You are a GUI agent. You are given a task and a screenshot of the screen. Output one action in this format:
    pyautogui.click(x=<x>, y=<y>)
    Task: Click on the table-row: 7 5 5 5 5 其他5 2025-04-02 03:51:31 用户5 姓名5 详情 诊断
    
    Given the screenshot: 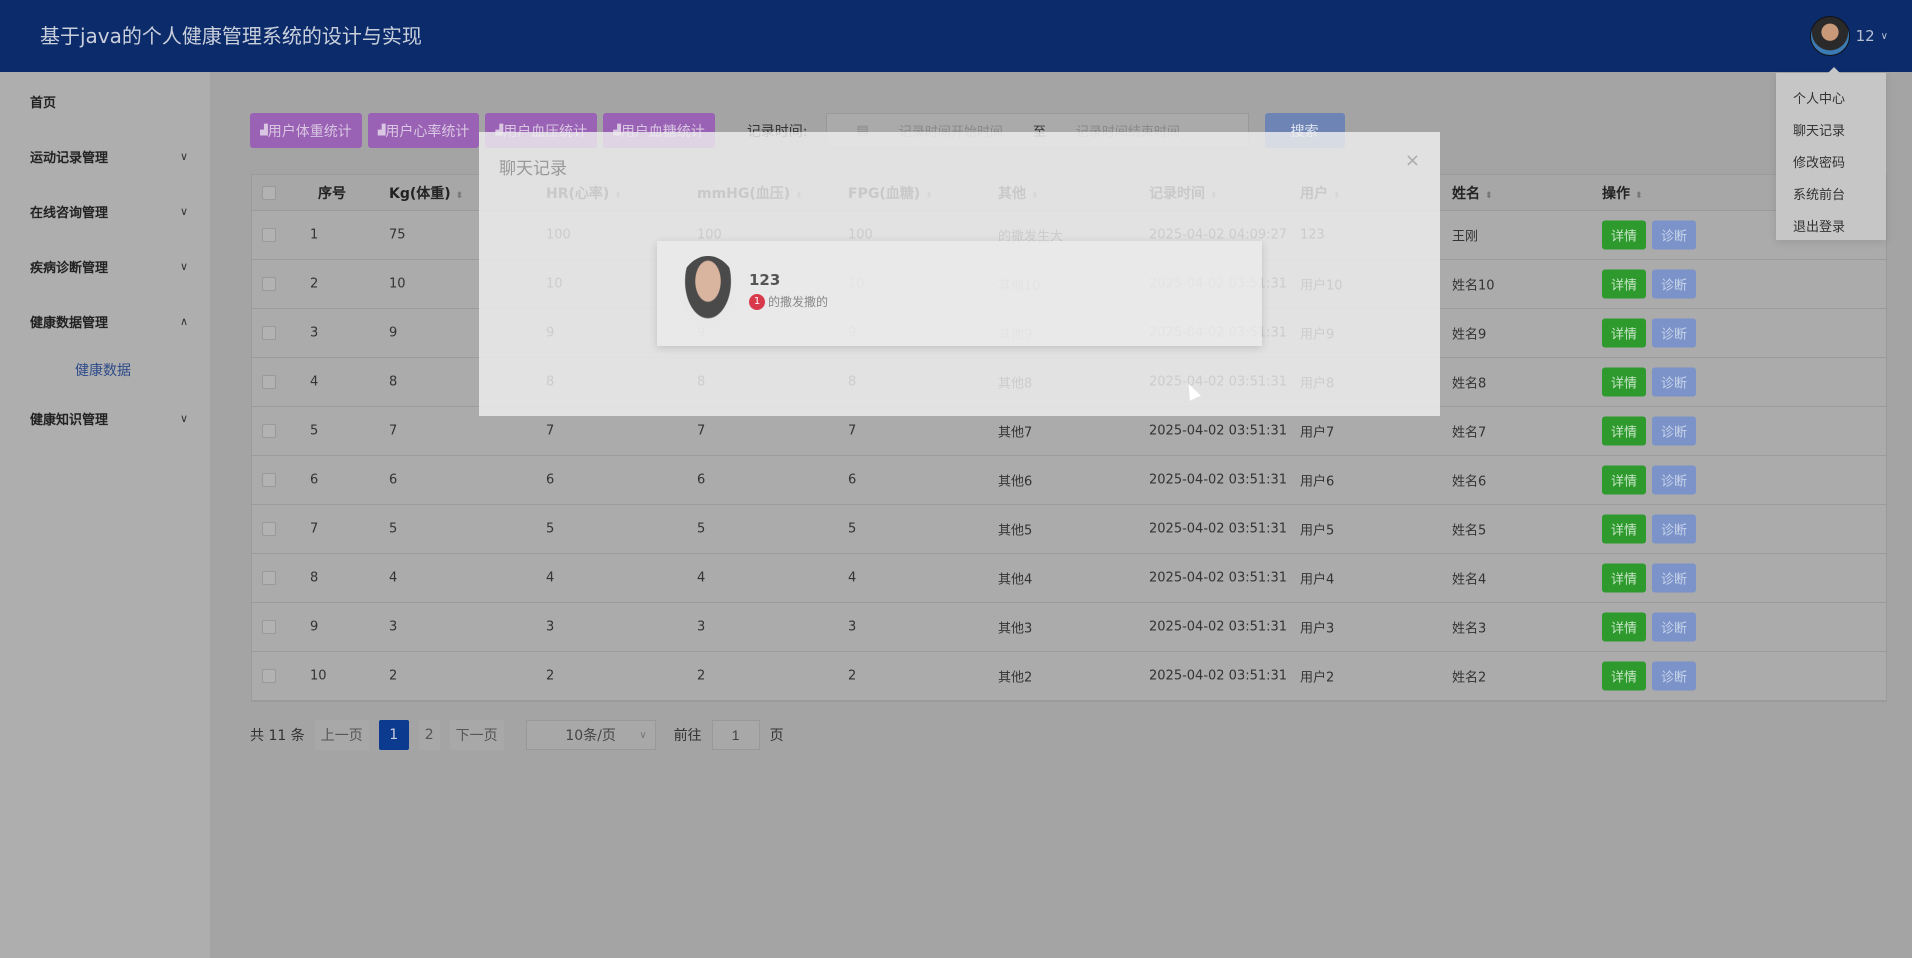 What is the action you would take?
    pyautogui.click(x=1069, y=529)
    